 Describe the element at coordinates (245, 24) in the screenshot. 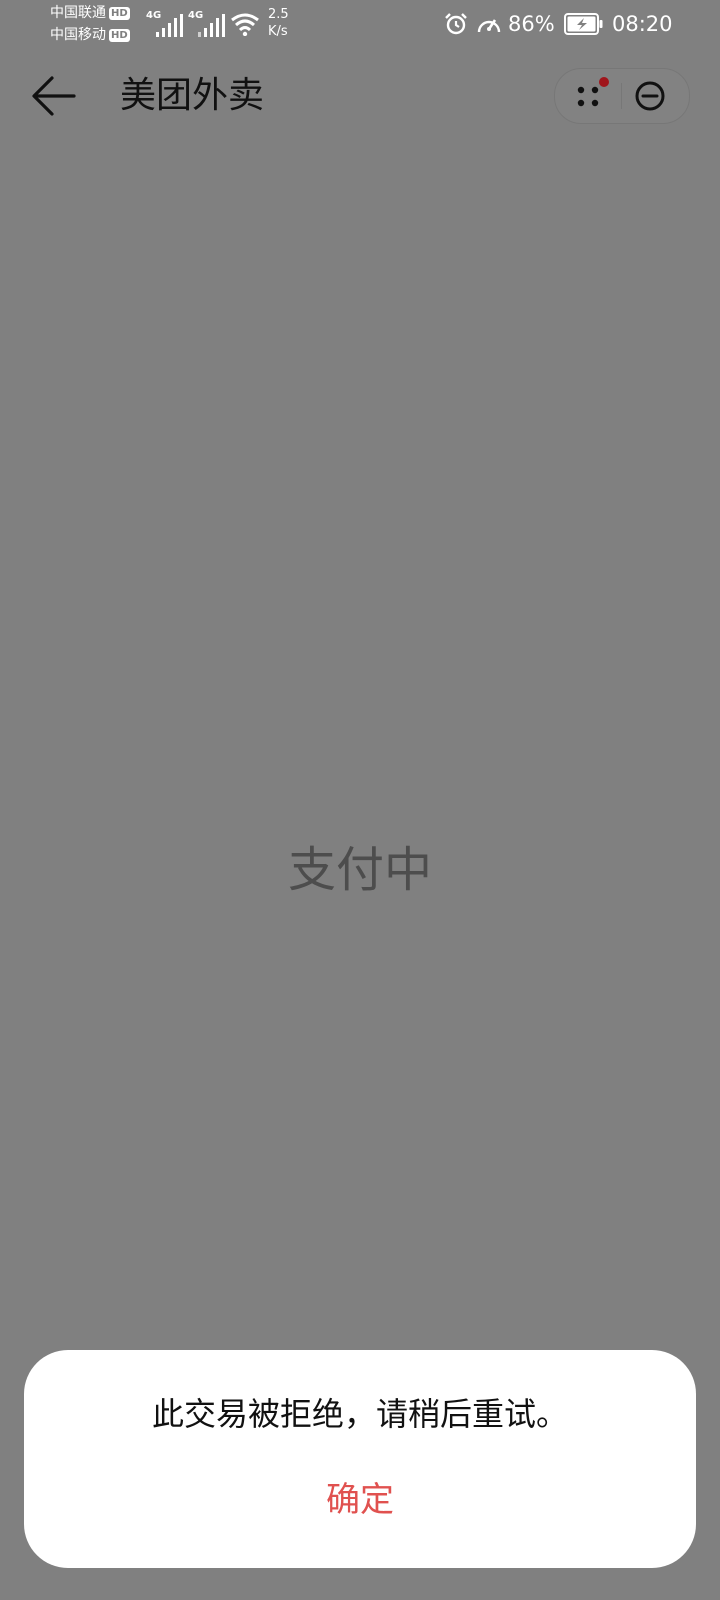

I see `wifi-icon` at that location.